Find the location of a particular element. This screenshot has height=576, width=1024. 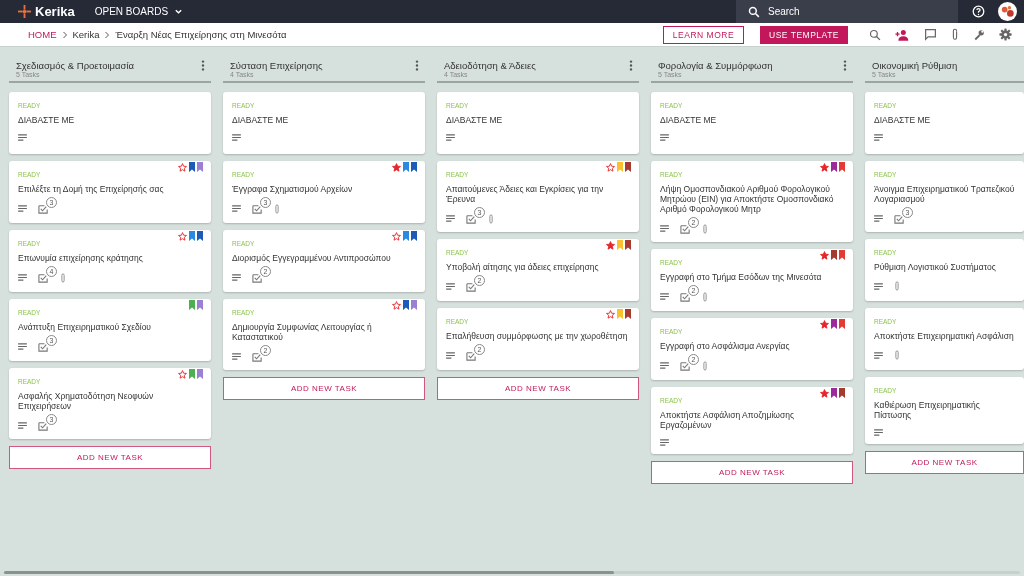

avatar is located at coordinates (1007, 11).